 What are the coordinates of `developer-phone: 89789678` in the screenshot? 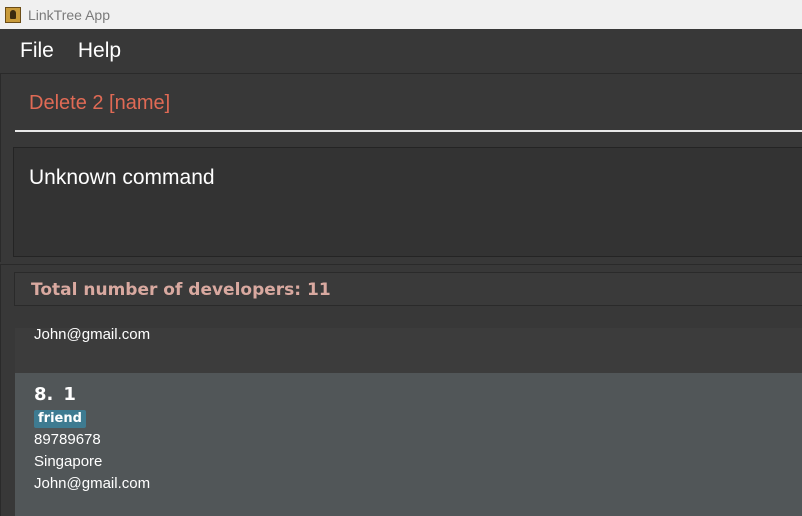 It's located at (67, 439).